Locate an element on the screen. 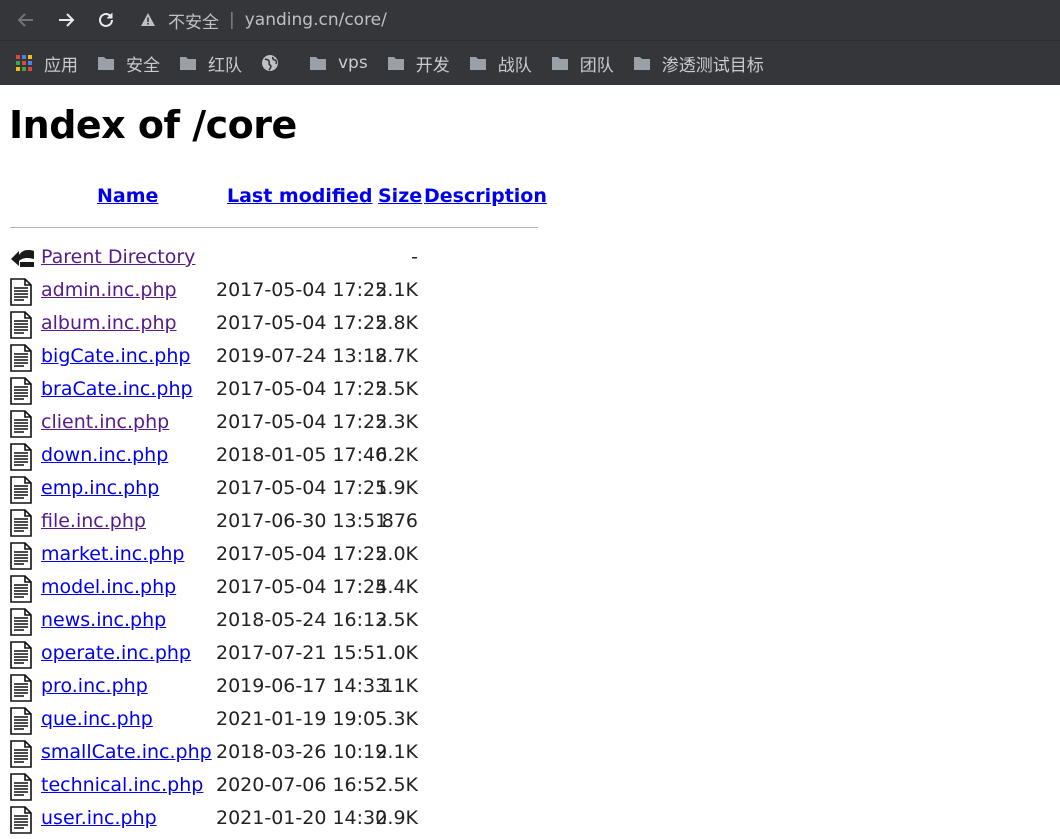 The height and width of the screenshot is (839, 1060). reload-button is located at coordinates (106, 20).